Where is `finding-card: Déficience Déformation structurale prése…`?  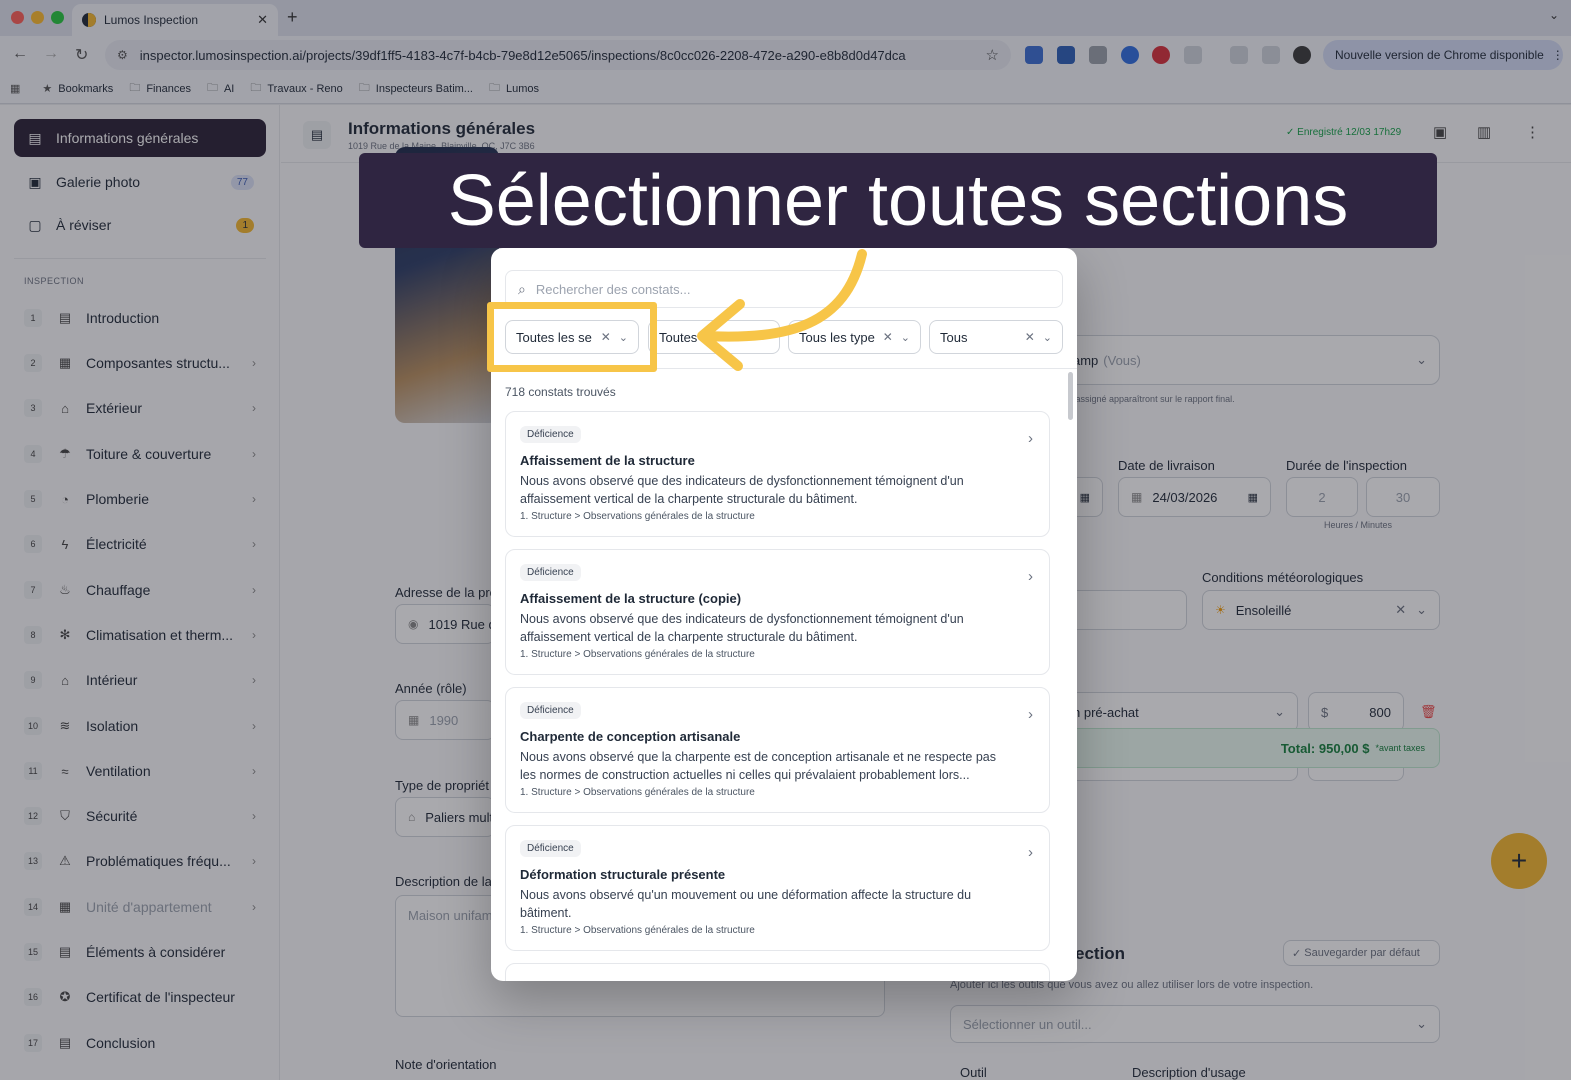 finding-card: Déficience Déformation structurale prése… is located at coordinates (777, 888).